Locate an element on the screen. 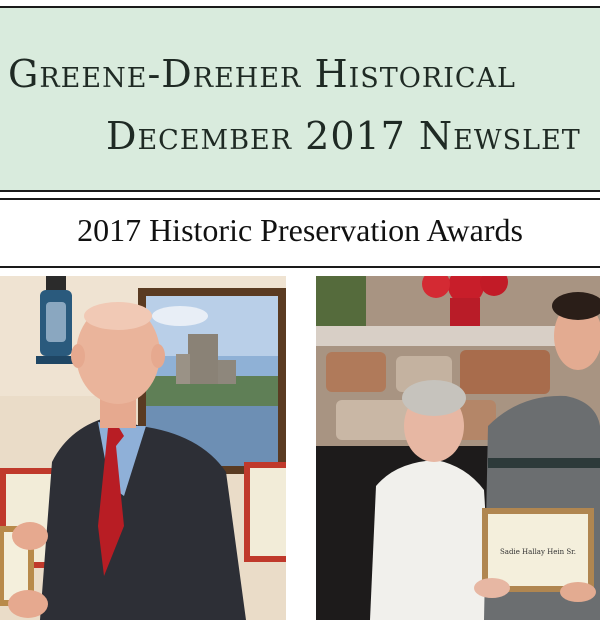  headline-bar: 2017 Historic Preservation Awards is located at coordinates (300, 233).